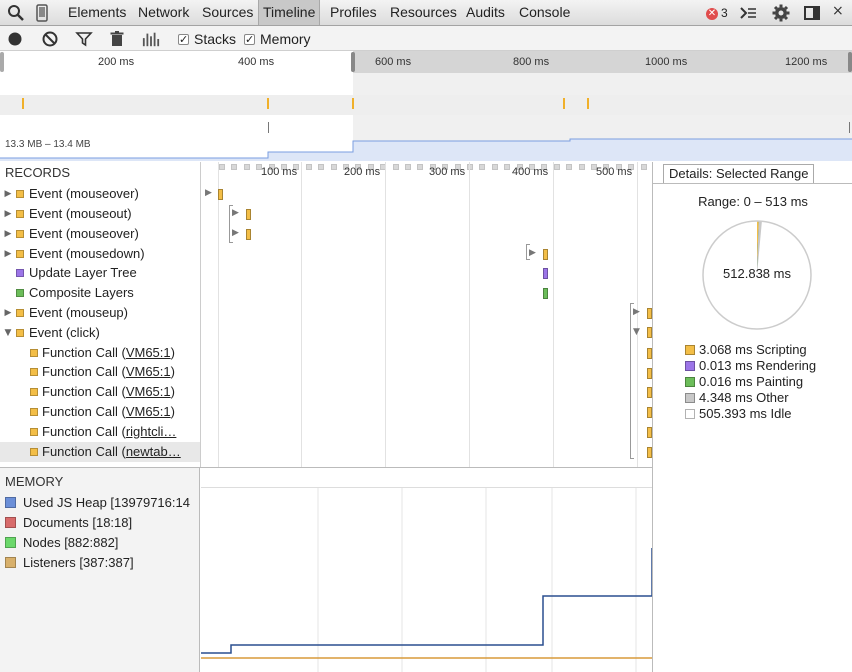 This screenshot has height=672, width=852. I want to click on filter-icon, so click(84, 39).